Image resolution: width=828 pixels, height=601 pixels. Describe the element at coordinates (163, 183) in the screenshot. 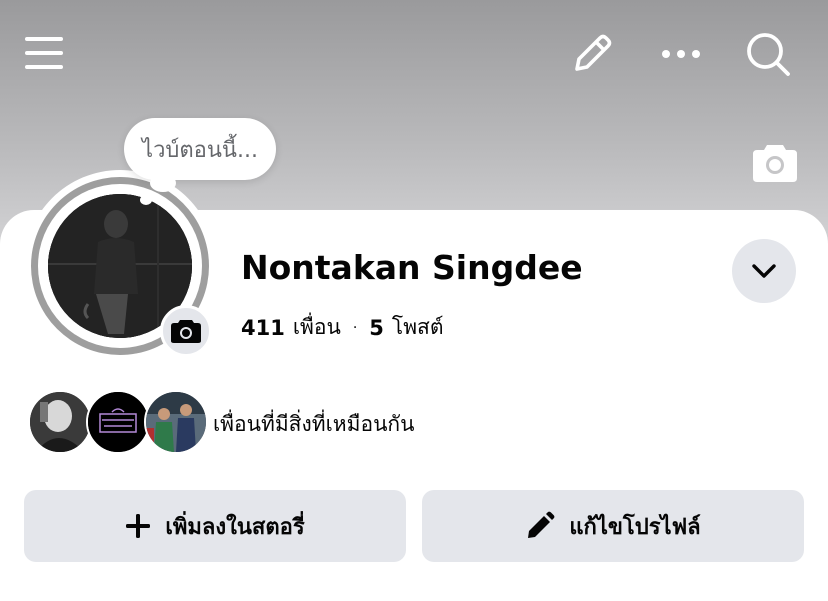

I see `note-bubble-tail` at that location.